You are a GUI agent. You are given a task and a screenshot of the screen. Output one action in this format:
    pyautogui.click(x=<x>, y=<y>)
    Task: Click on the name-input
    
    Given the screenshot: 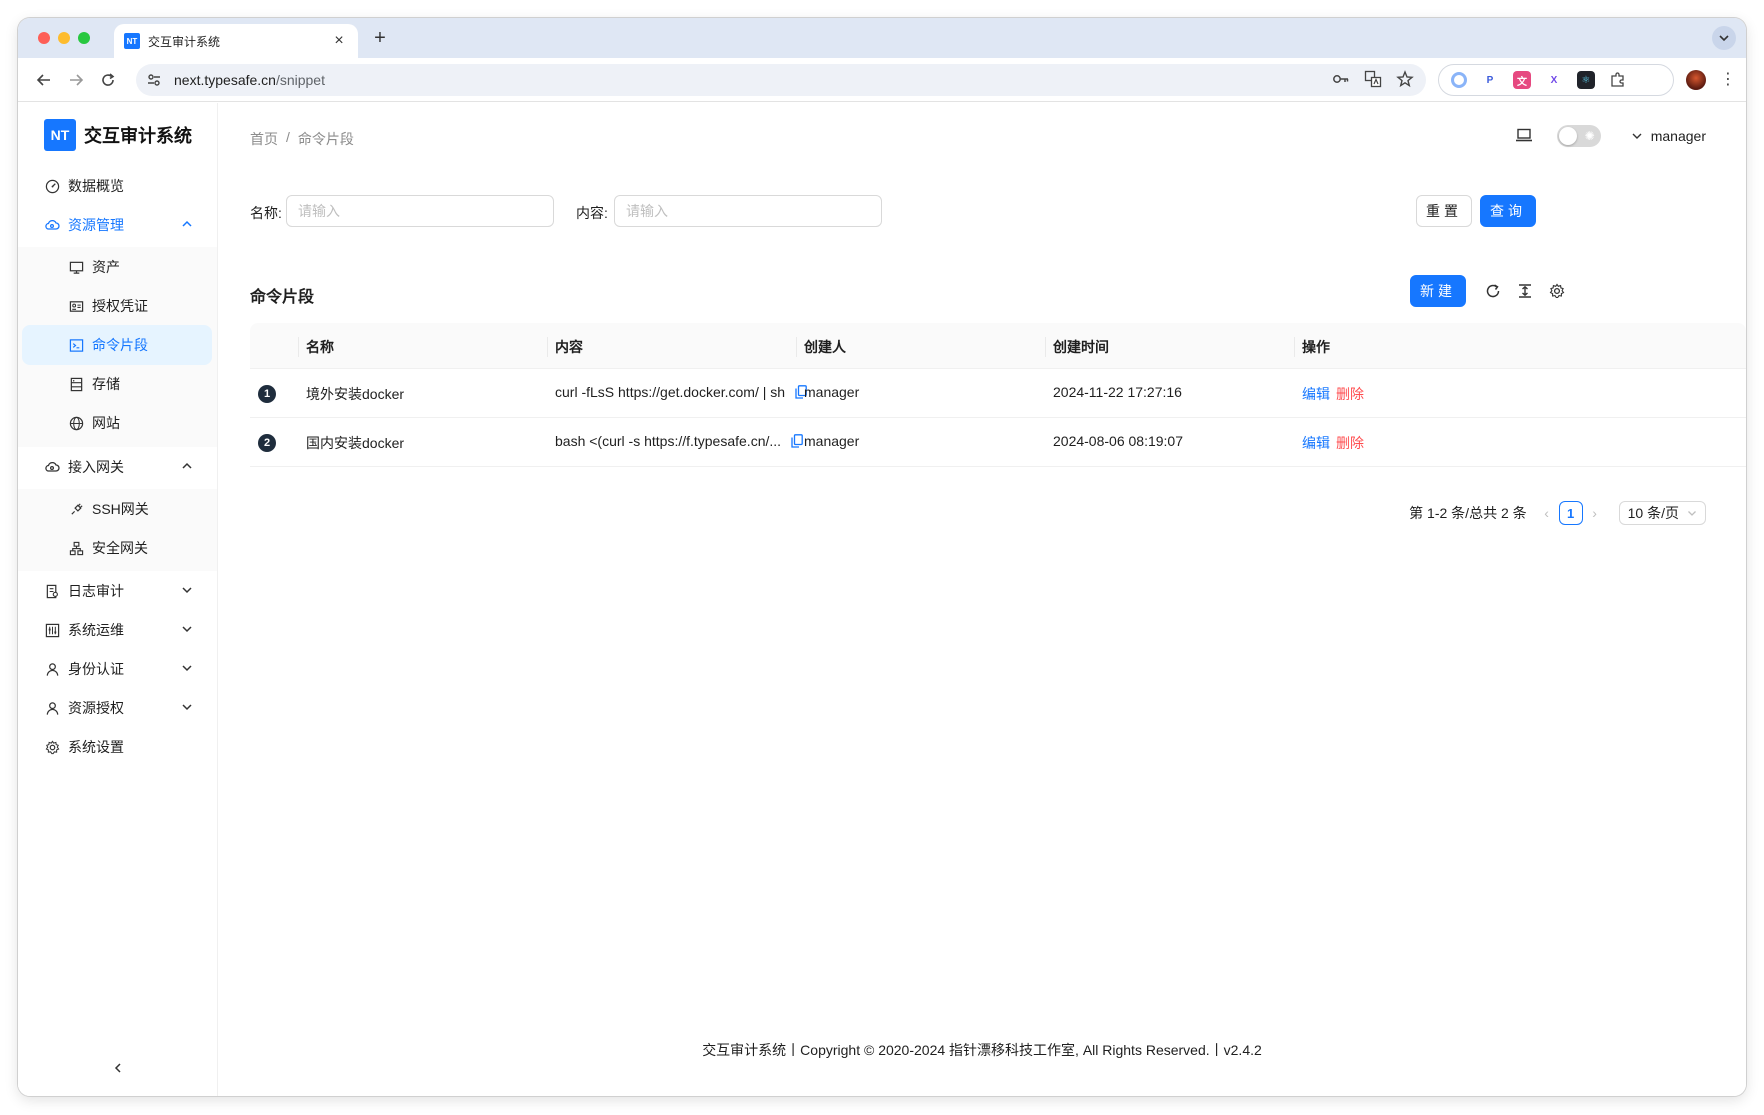 What is the action you would take?
    pyautogui.click(x=420, y=211)
    